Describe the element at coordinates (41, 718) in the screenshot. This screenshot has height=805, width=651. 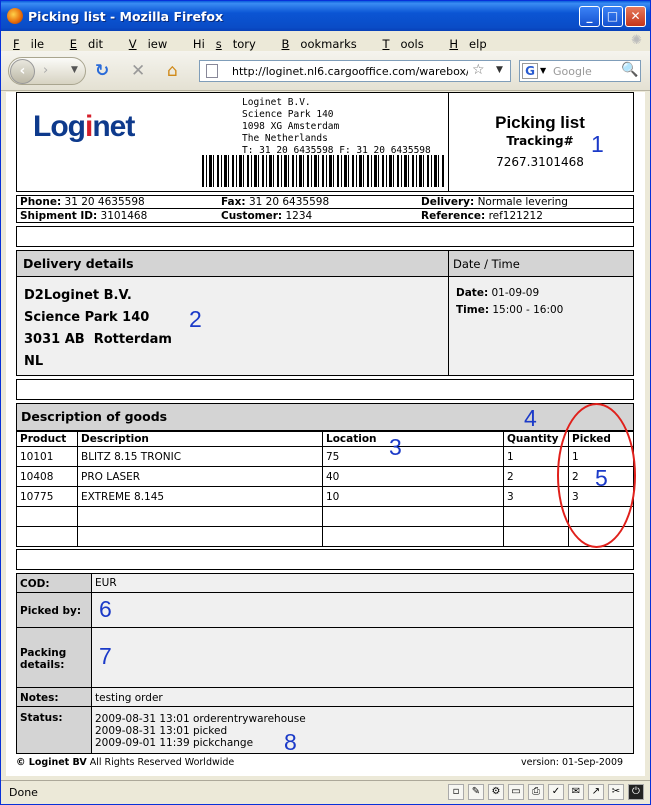
I see `status-label: Status:` at that location.